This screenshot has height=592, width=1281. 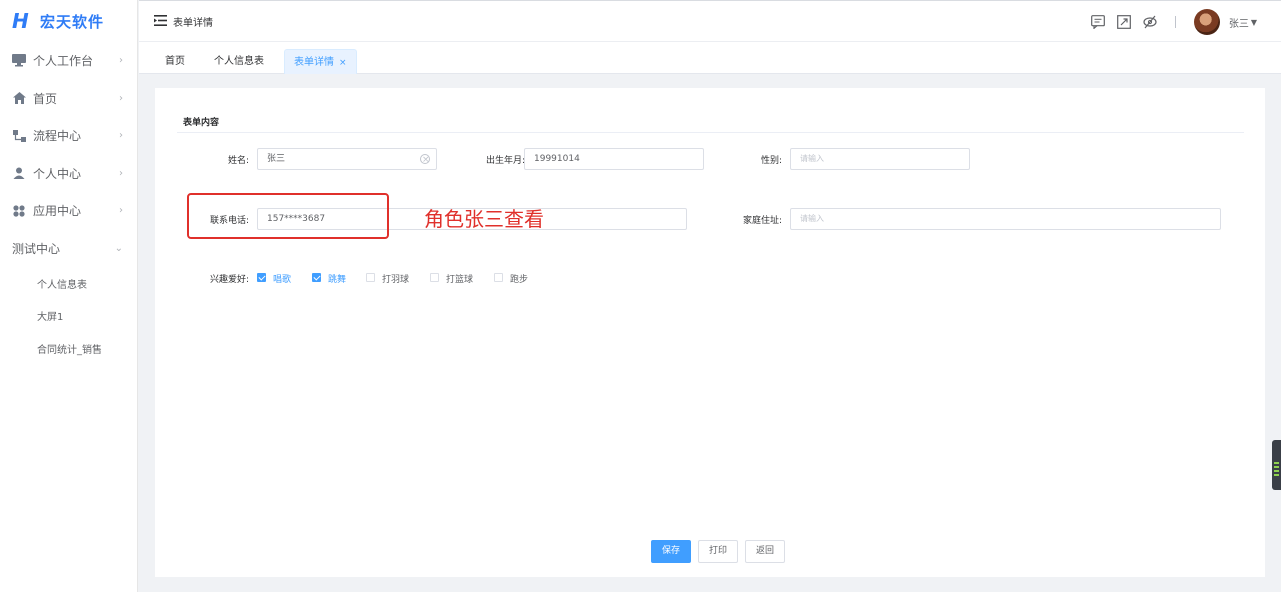 I want to click on message-icon, so click(x=1097, y=22).